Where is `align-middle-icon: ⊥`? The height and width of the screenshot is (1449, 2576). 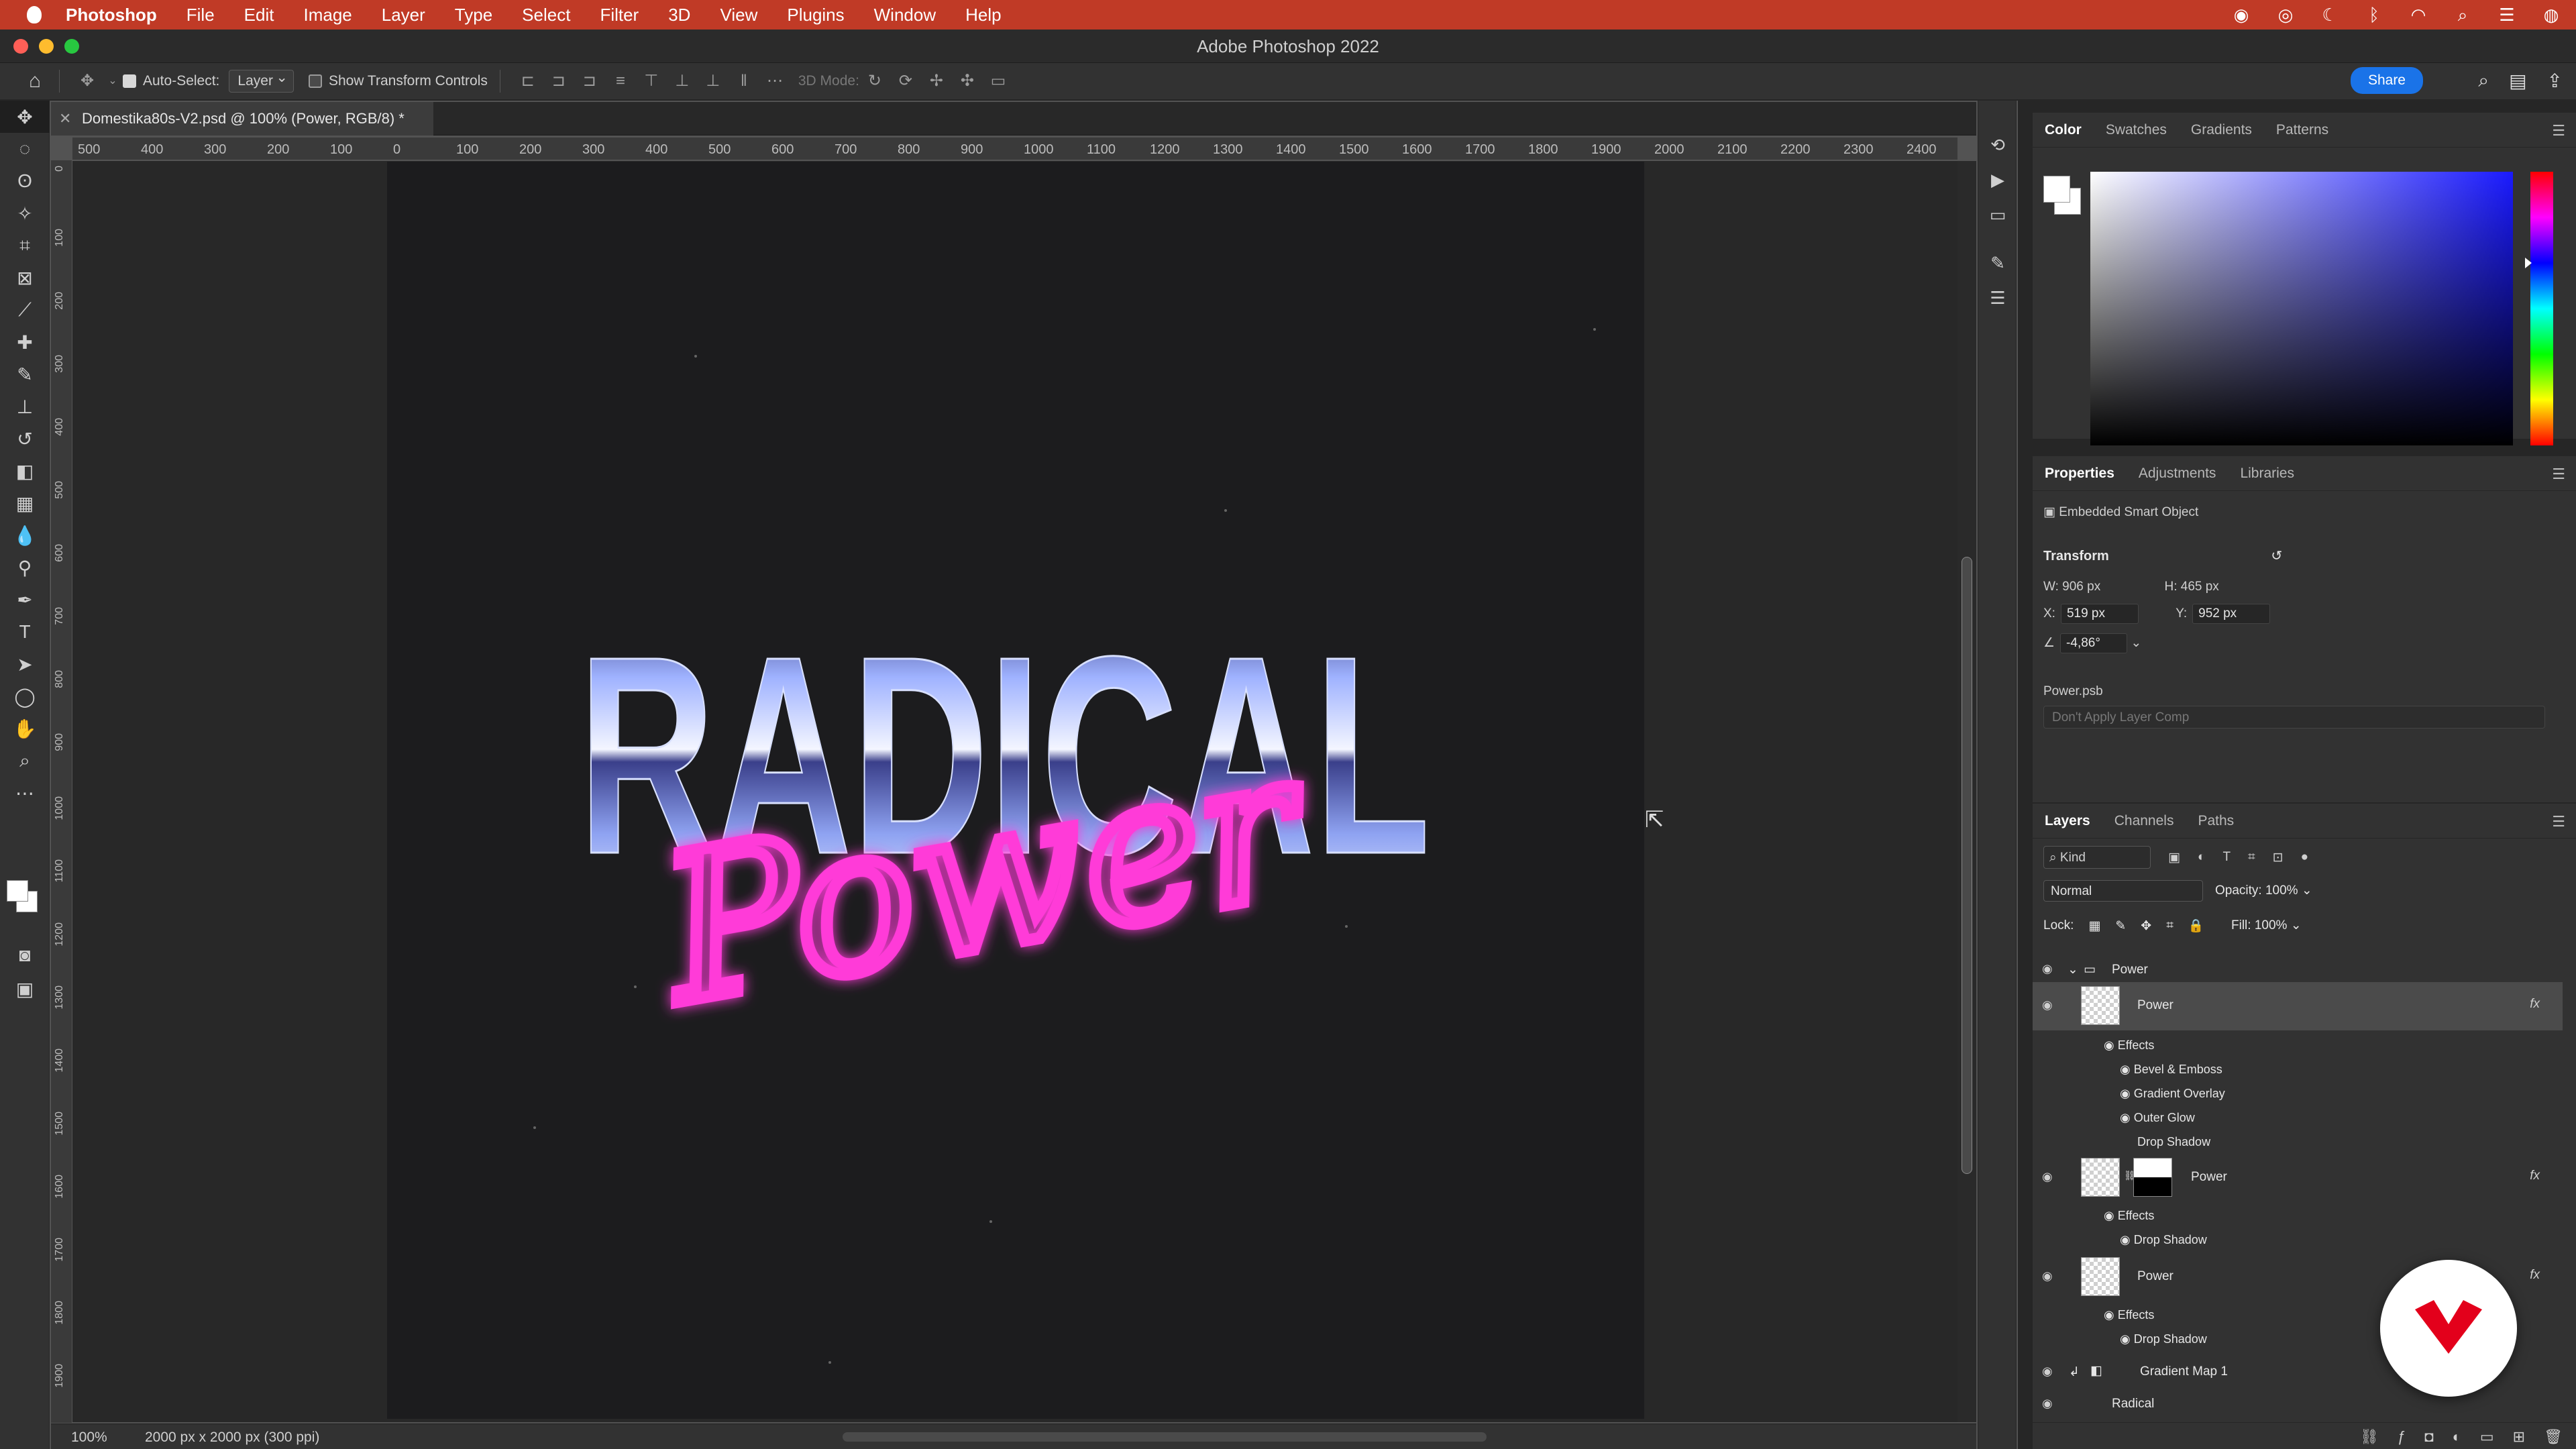 align-middle-icon: ⊥ is located at coordinates (682, 81).